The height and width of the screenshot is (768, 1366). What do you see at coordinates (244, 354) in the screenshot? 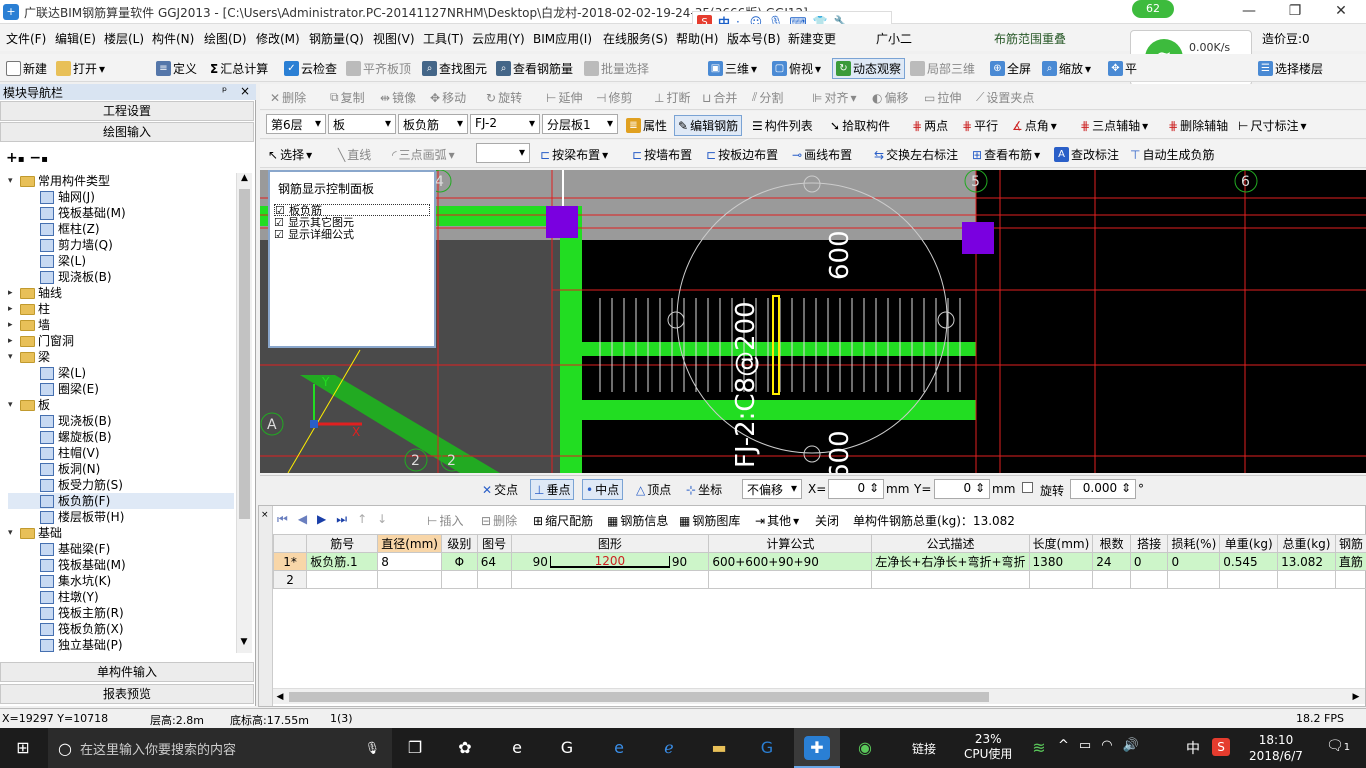
I see `tree-scroll-thumb` at bounding box center [244, 354].